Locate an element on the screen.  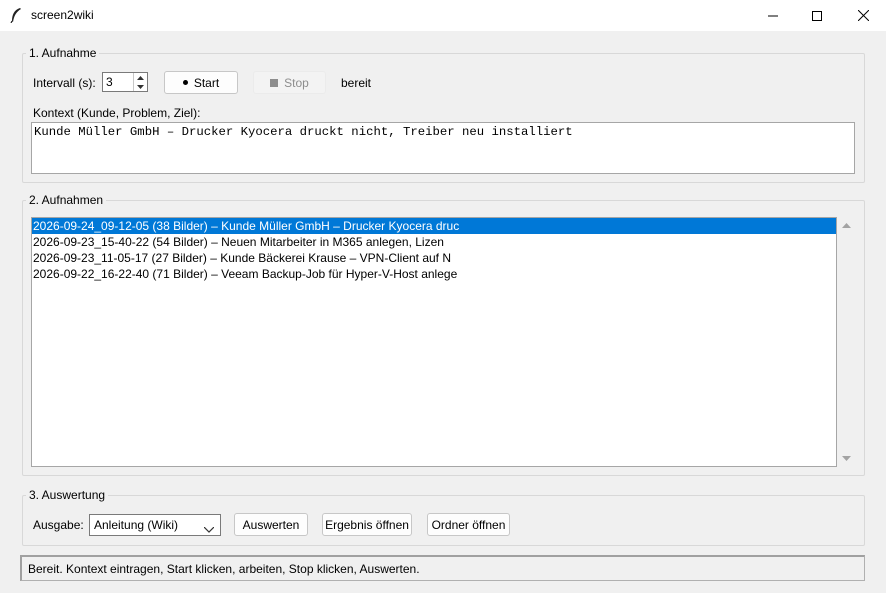
context-label: Kontext (Kunde, Problem, Ziel): is located at coordinates (117, 113).